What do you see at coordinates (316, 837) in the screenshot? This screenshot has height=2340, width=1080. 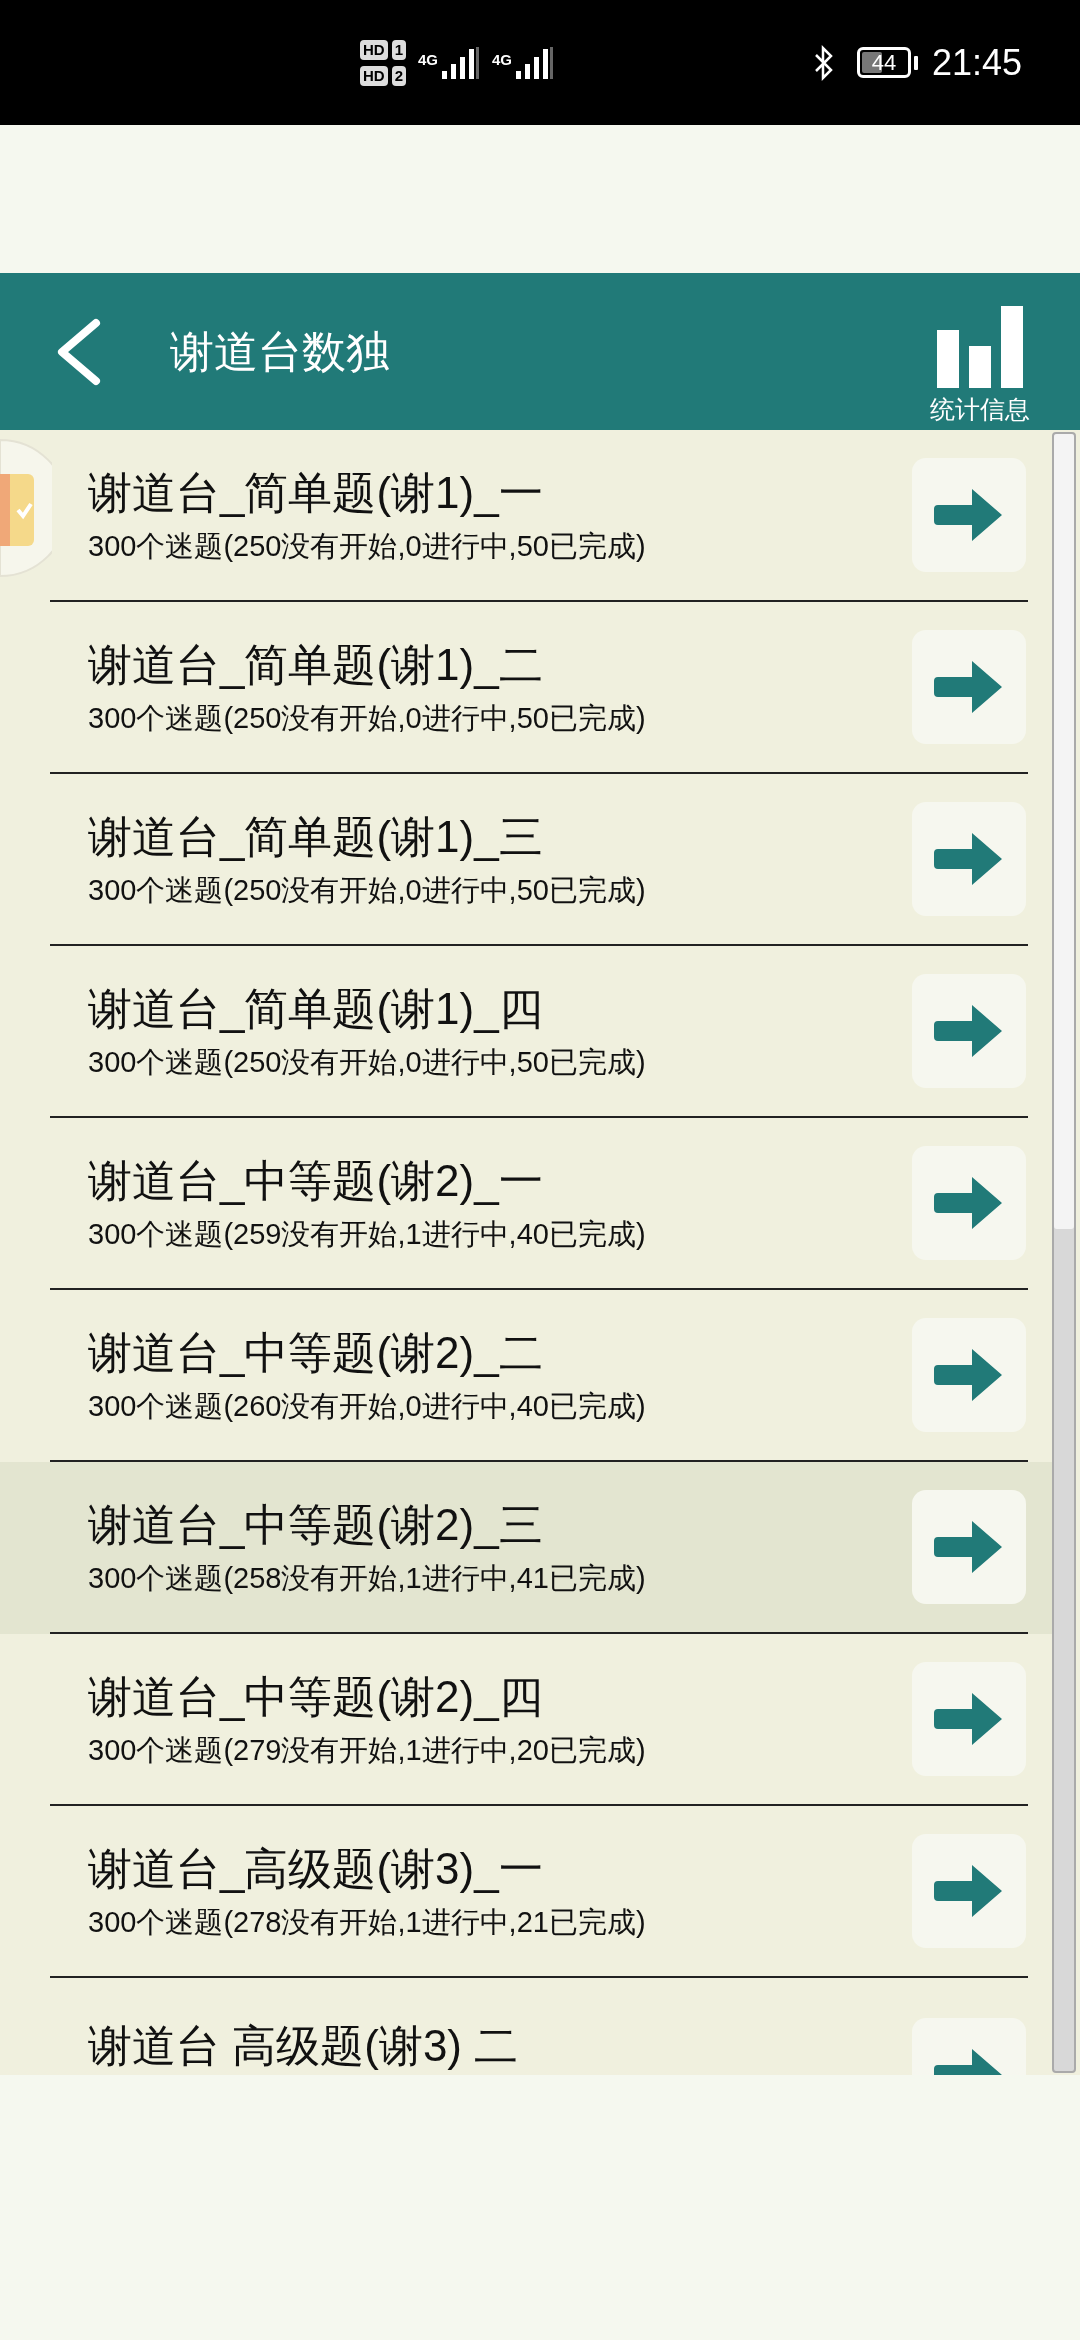 I see `set-title: 谢道台_简单题(谢1)_三` at bounding box center [316, 837].